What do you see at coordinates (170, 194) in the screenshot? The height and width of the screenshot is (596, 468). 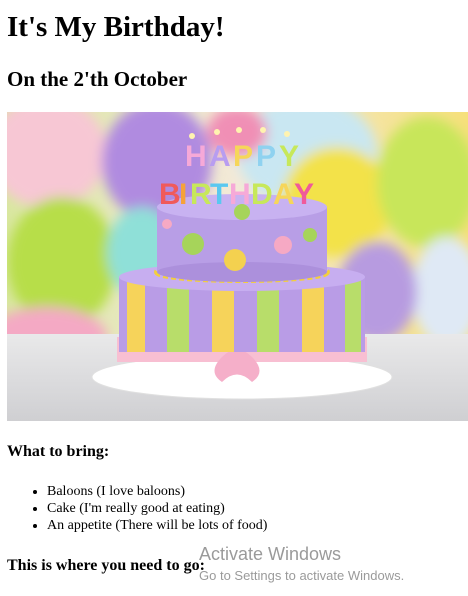 I see `svg-text: B` at bounding box center [170, 194].